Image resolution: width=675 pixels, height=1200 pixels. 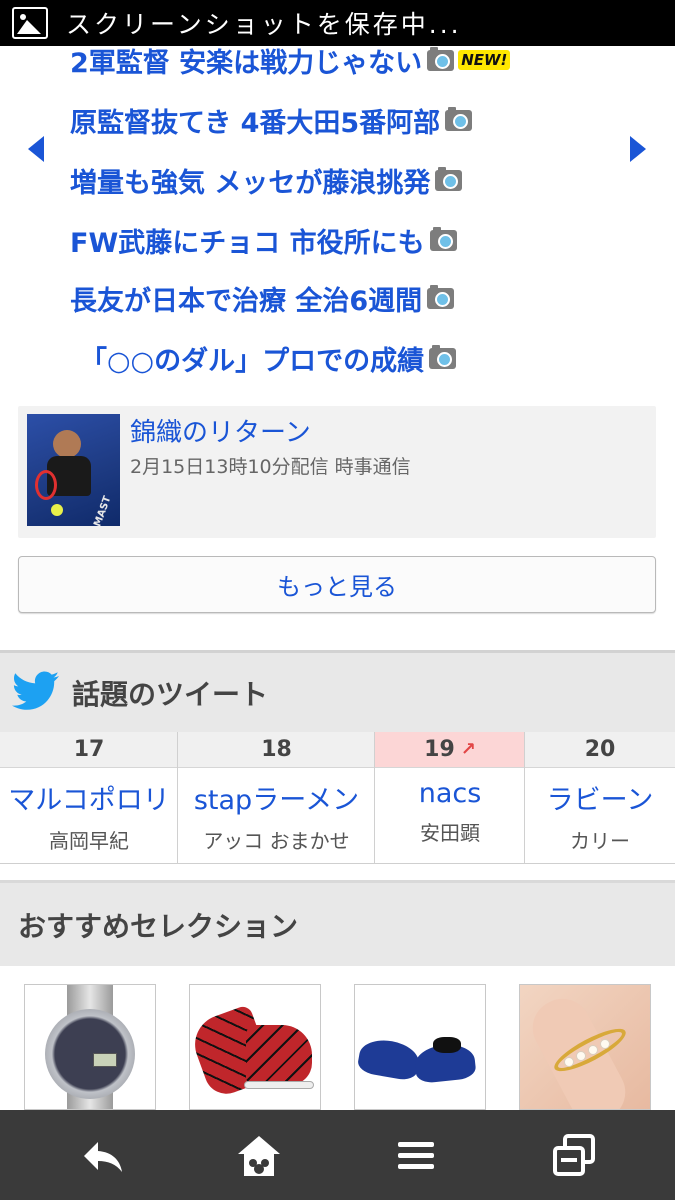 What do you see at coordinates (450, 833) in the screenshot?
I see `tweet-related: 安田顕` at bounding box center [450, 833].